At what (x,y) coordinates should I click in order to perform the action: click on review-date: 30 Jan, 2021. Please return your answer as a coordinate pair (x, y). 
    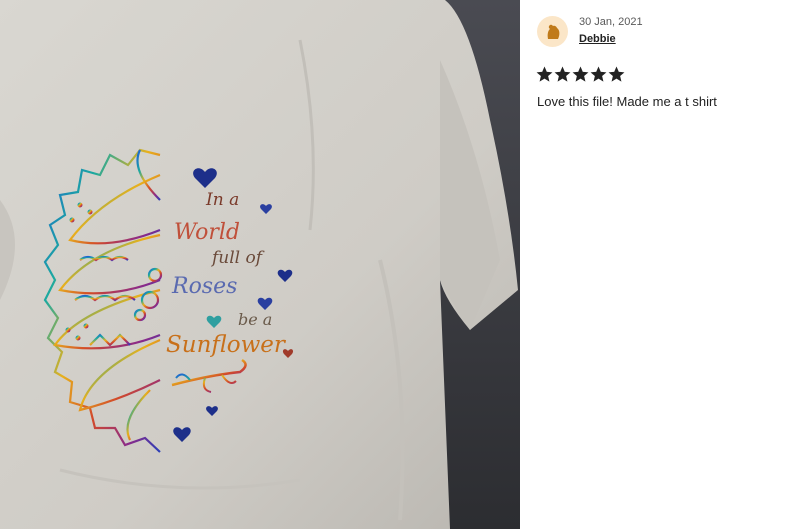
    Looking at the image, I should click on (611, 22).